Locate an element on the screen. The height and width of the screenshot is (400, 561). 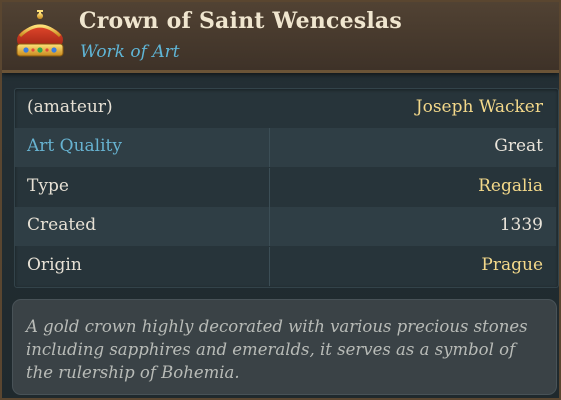
art-quality-value: Great is located at coordinates (518, 146).